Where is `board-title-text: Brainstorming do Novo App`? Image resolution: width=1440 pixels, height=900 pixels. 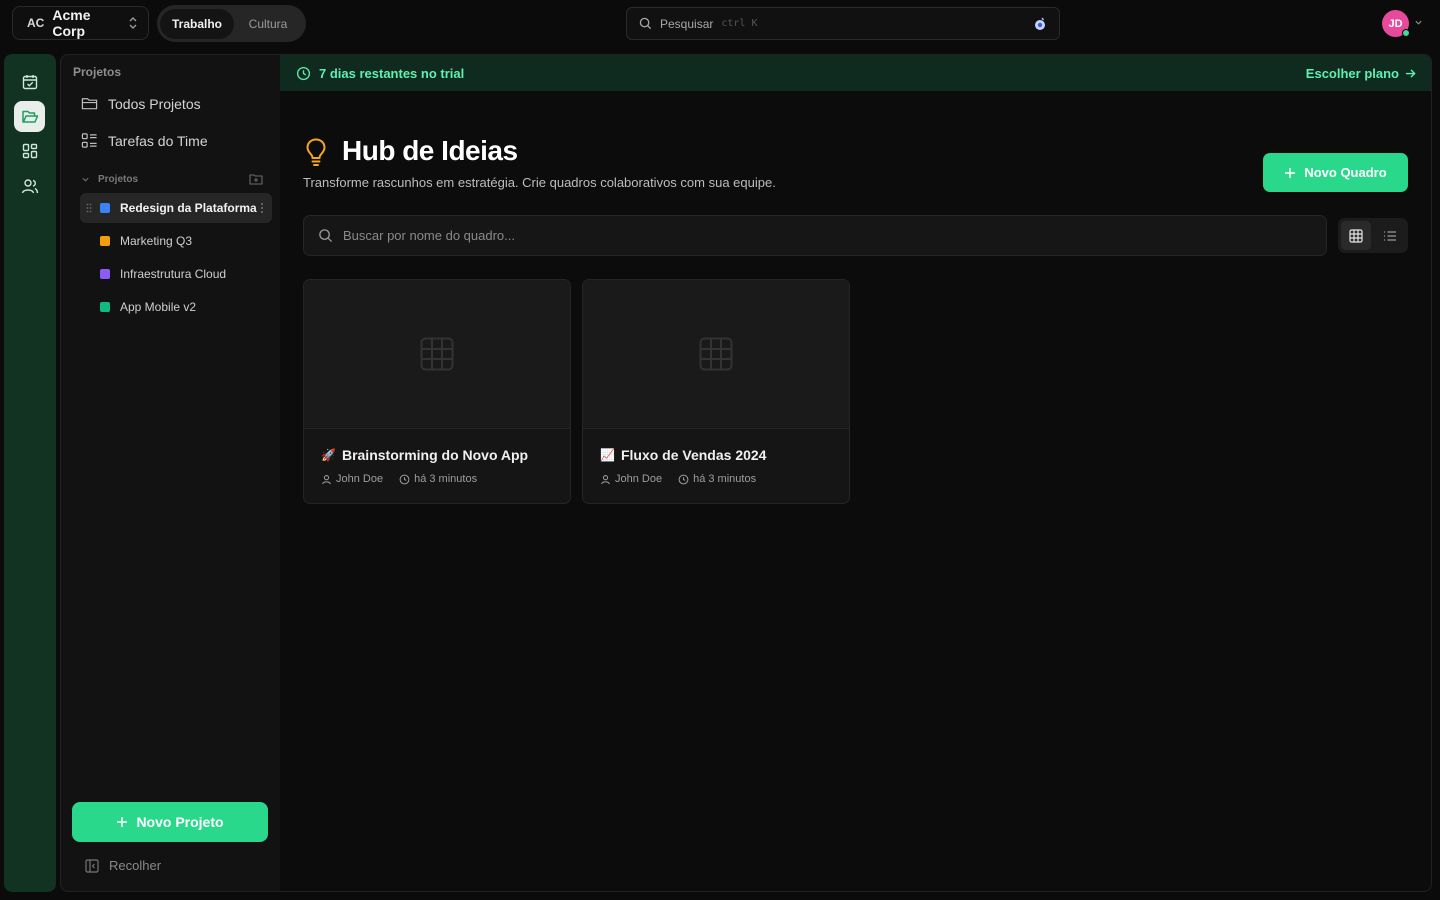
board-title-text: Brainstorming do Novo App is located at coordinates (435, 455).